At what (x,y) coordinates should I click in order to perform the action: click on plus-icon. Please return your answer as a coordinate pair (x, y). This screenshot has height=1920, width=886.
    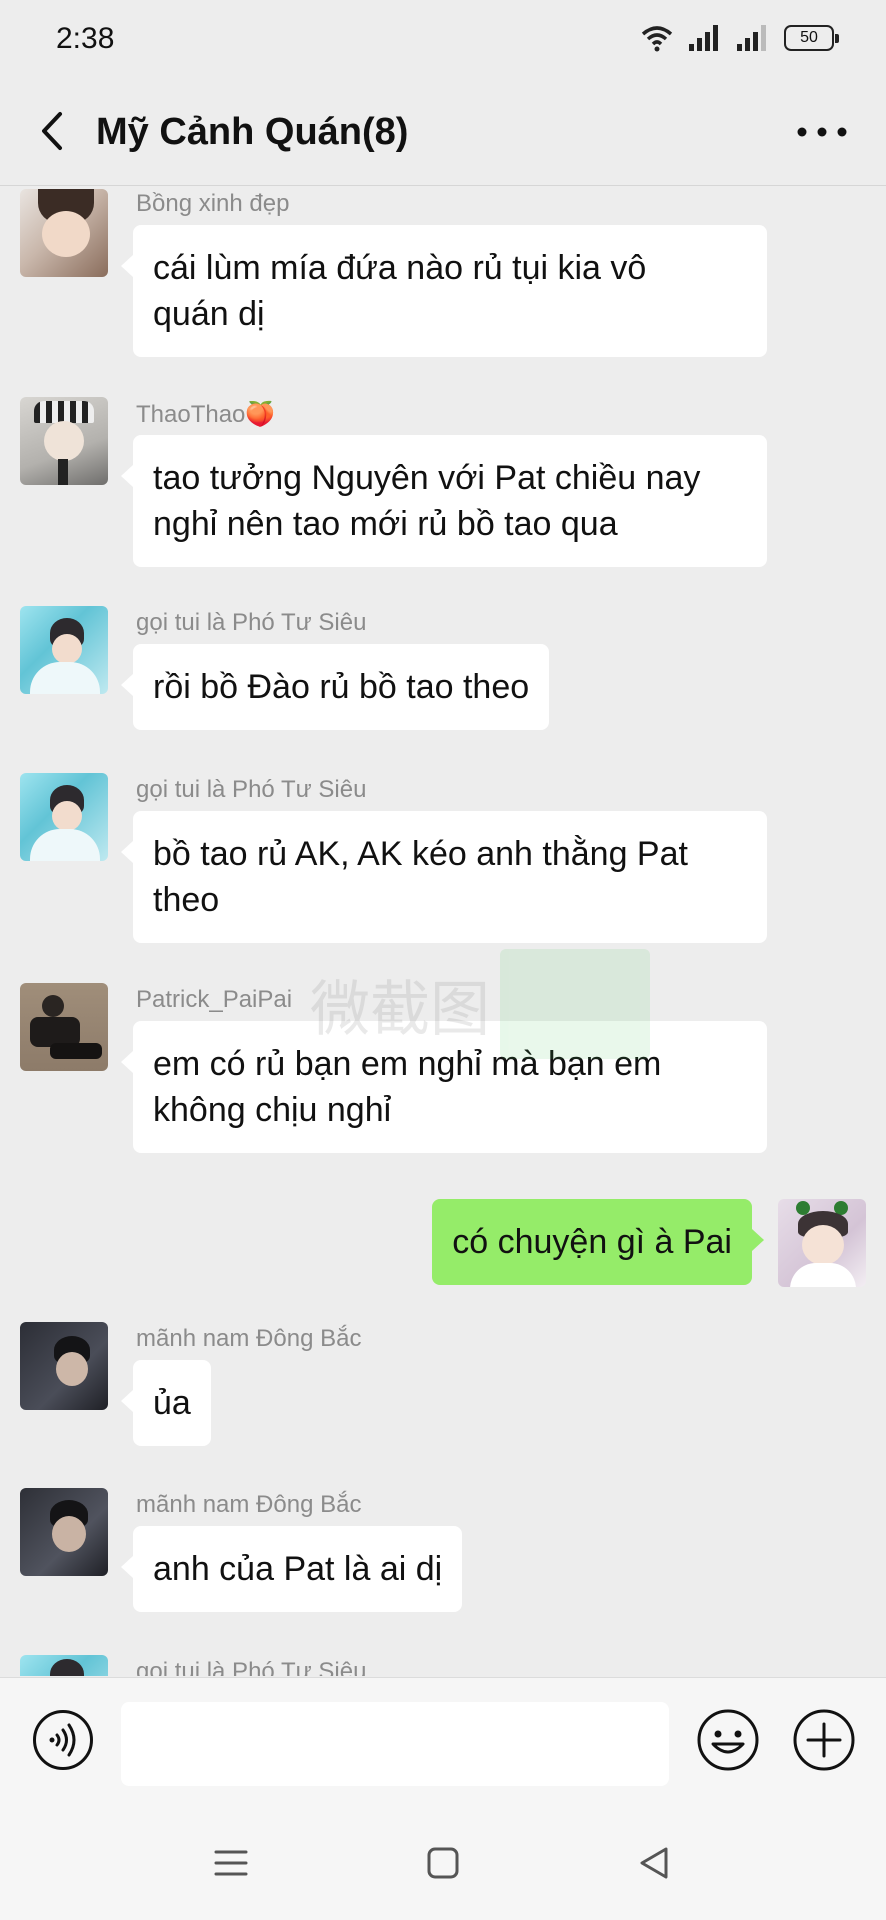
    Looking at the image, I should click on (824, 1740).